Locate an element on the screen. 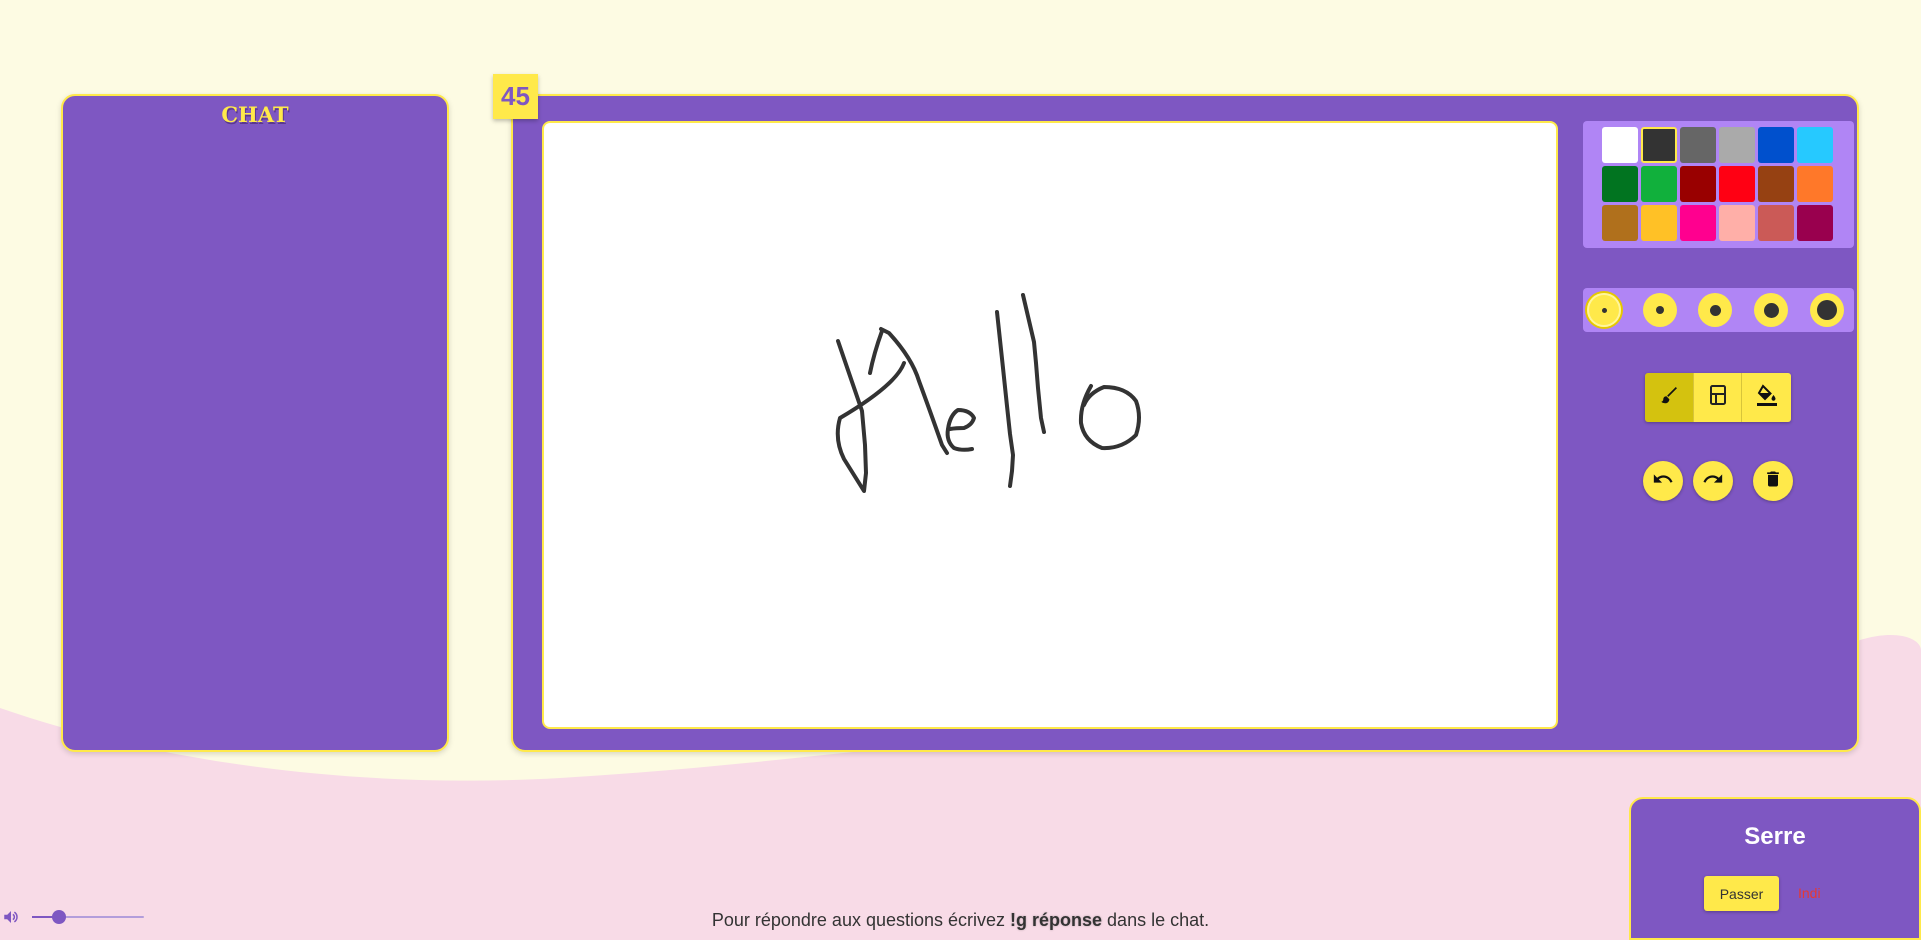  instructions-prefix: Pour répondre aux questions écrivez is located at coordinates (861, 920).